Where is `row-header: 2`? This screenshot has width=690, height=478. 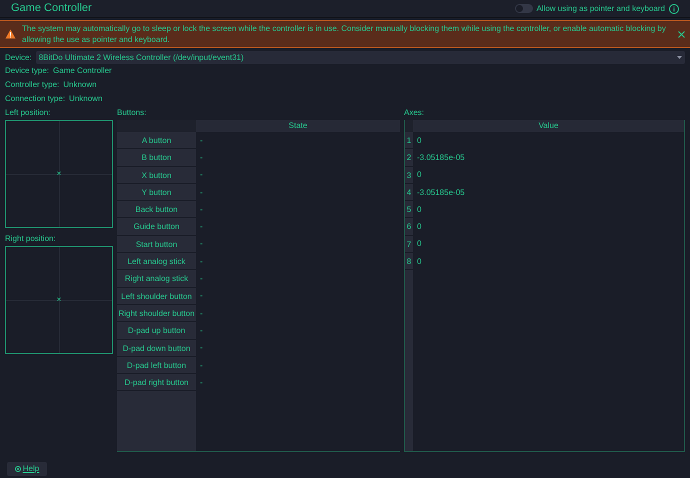 row-header: 2 is located at coordinates (409, 158).